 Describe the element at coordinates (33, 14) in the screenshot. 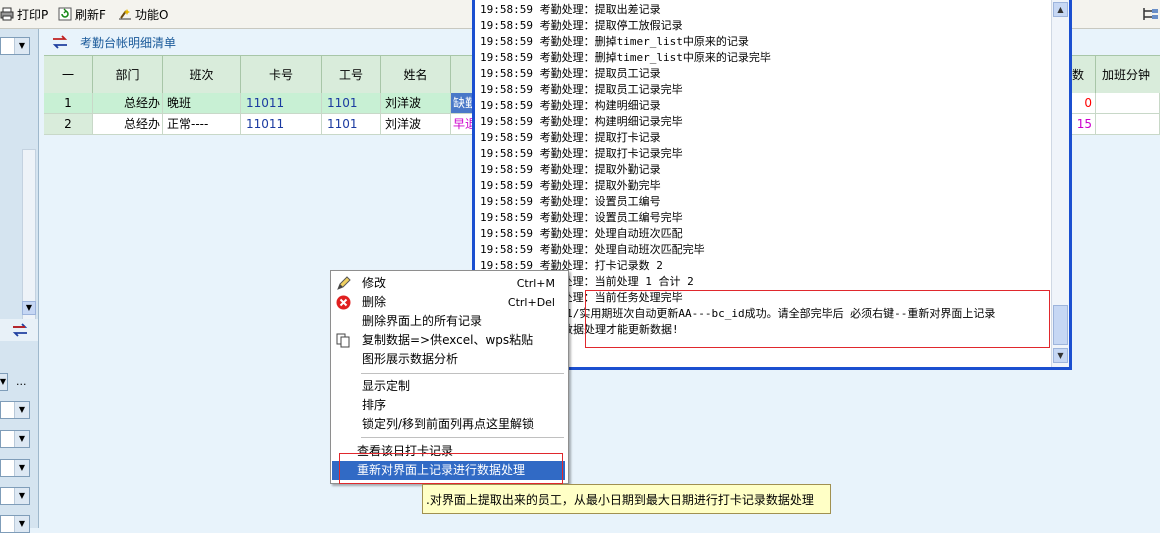

I see `print-label: 打印P` at that location.